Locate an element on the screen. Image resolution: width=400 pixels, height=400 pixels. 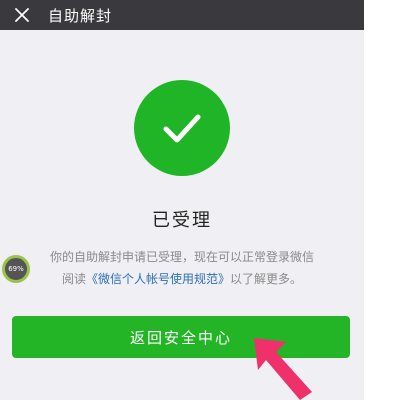
success-circle is located at coordinates (182, 128).